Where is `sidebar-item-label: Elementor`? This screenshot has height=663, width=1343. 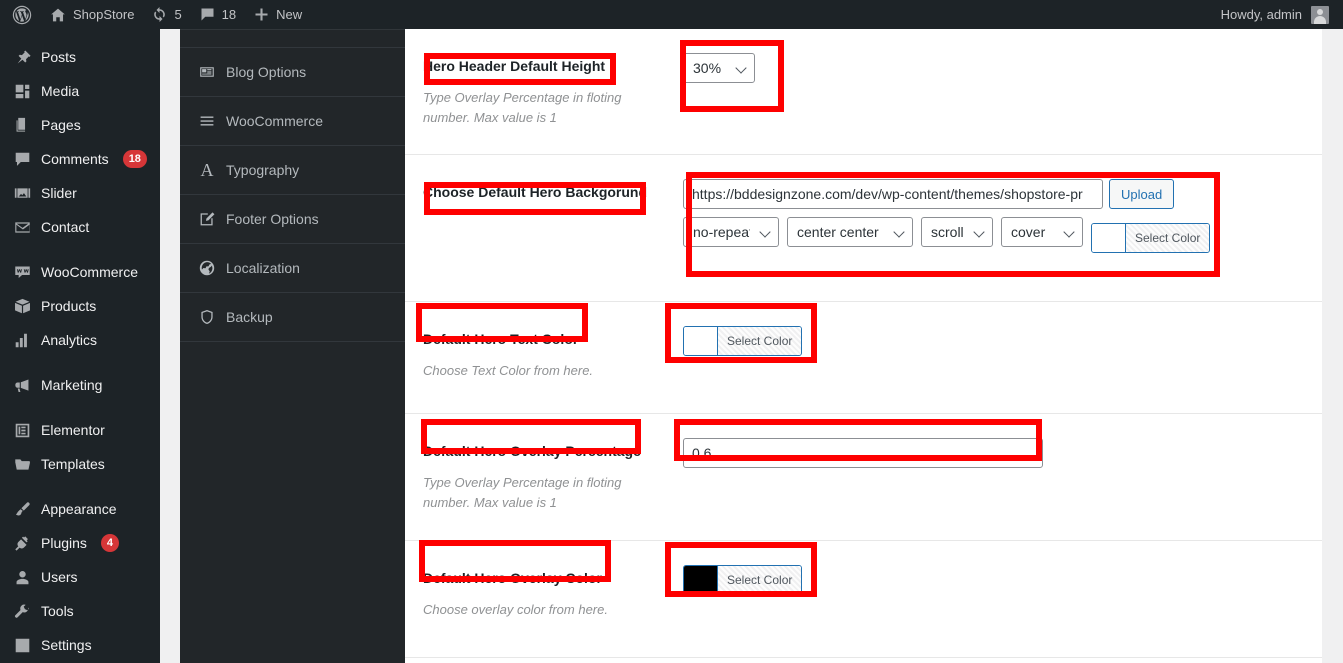 sidebar-item-label: Elementor is located at coordinates (73, 430).